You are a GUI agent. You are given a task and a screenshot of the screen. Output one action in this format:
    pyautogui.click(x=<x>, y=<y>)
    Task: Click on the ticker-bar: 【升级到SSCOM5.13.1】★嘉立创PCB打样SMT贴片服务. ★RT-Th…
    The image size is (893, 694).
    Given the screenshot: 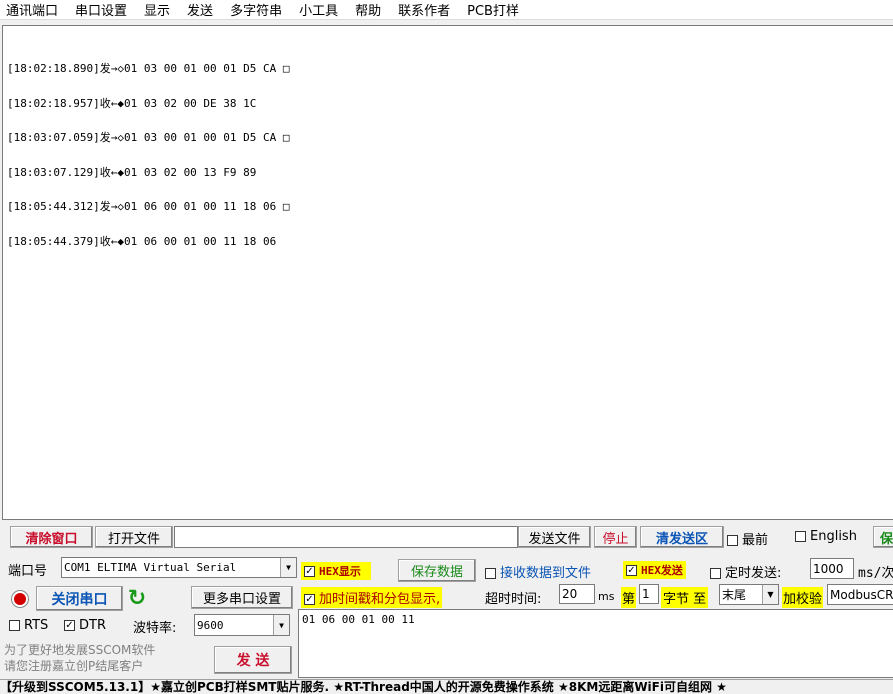 What is the action you would take?
    pyautogui.click(x=446, y=686)
    